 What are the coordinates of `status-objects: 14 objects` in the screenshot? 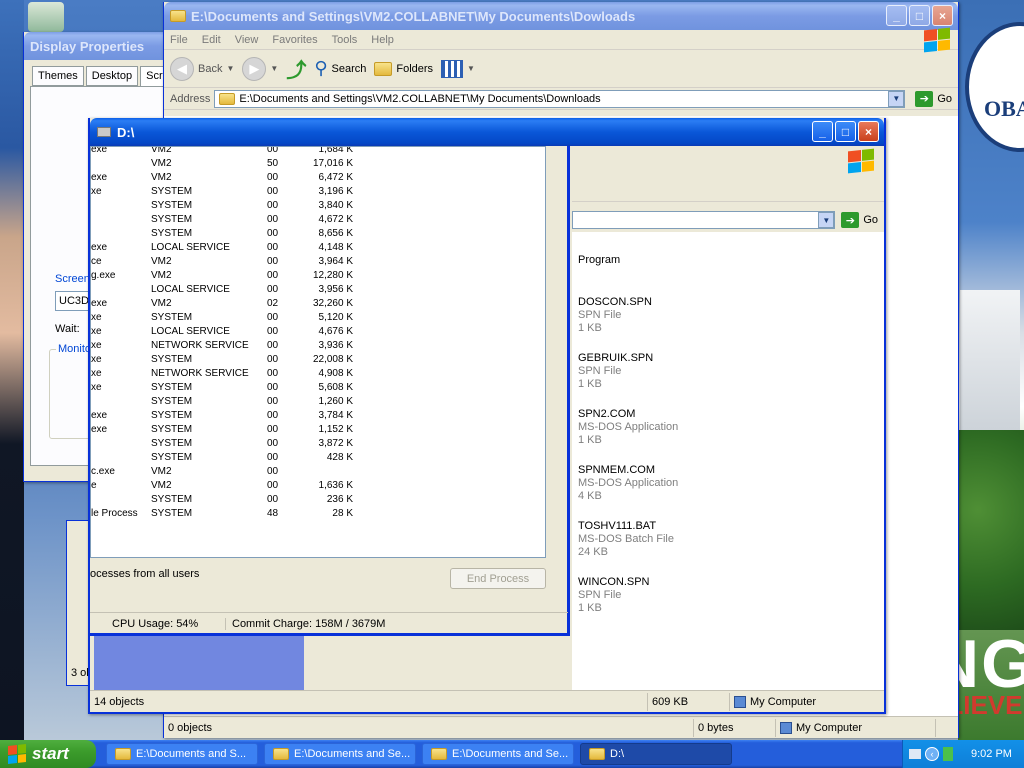 It's located at (369, 701).